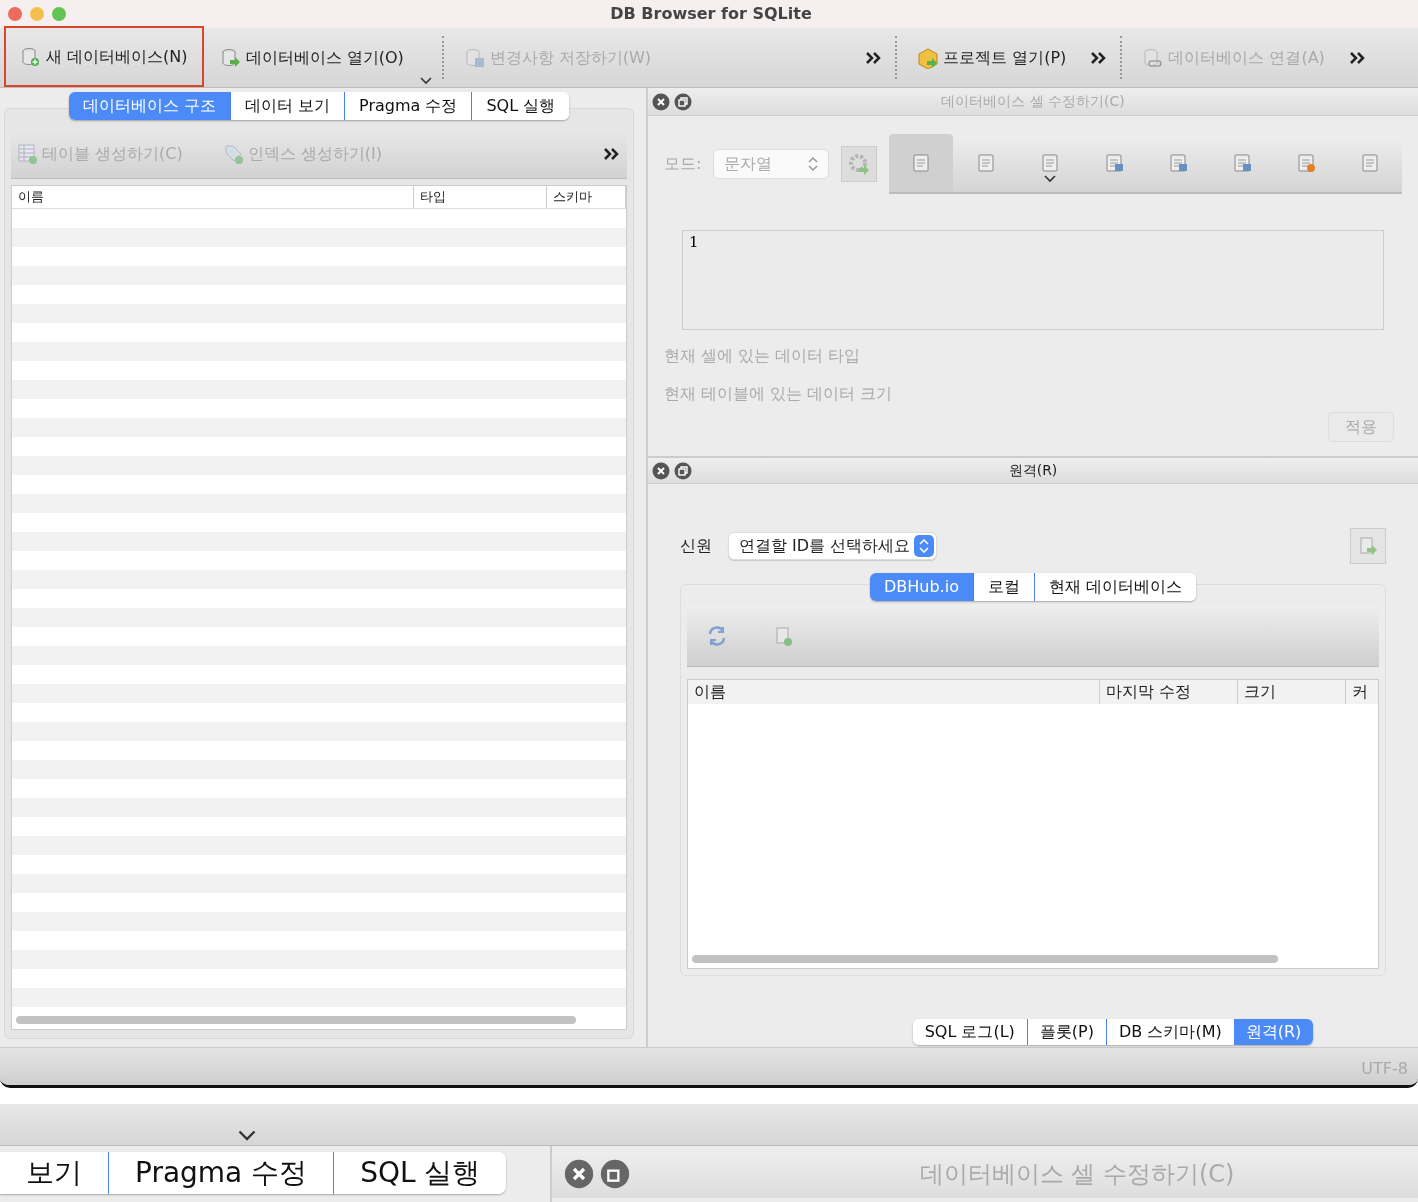 This screenshot has height=1202, width=1418. What do you see at coordinates (612, 153) in the screenshot?
I see `chevron-double-icon` at bounding box center [612, 153].